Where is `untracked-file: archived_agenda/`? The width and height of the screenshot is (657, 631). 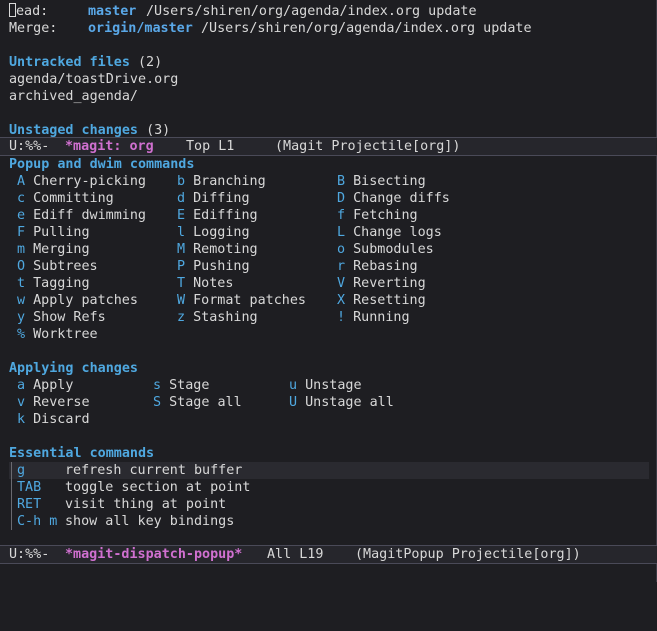 untracked-file: archived_agenda/ is located at coordinates (73, 96).